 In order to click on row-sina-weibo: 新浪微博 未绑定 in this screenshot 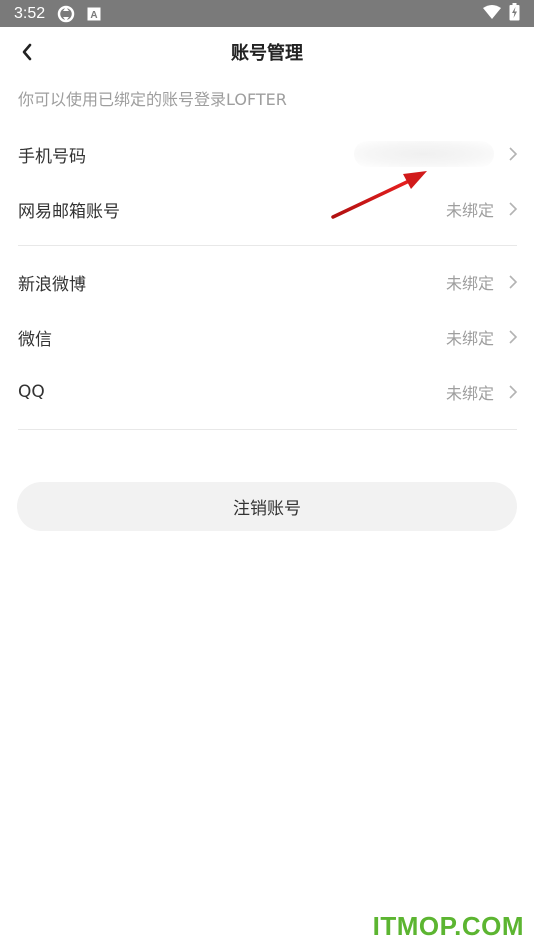, I will do `click(267, 282)`.